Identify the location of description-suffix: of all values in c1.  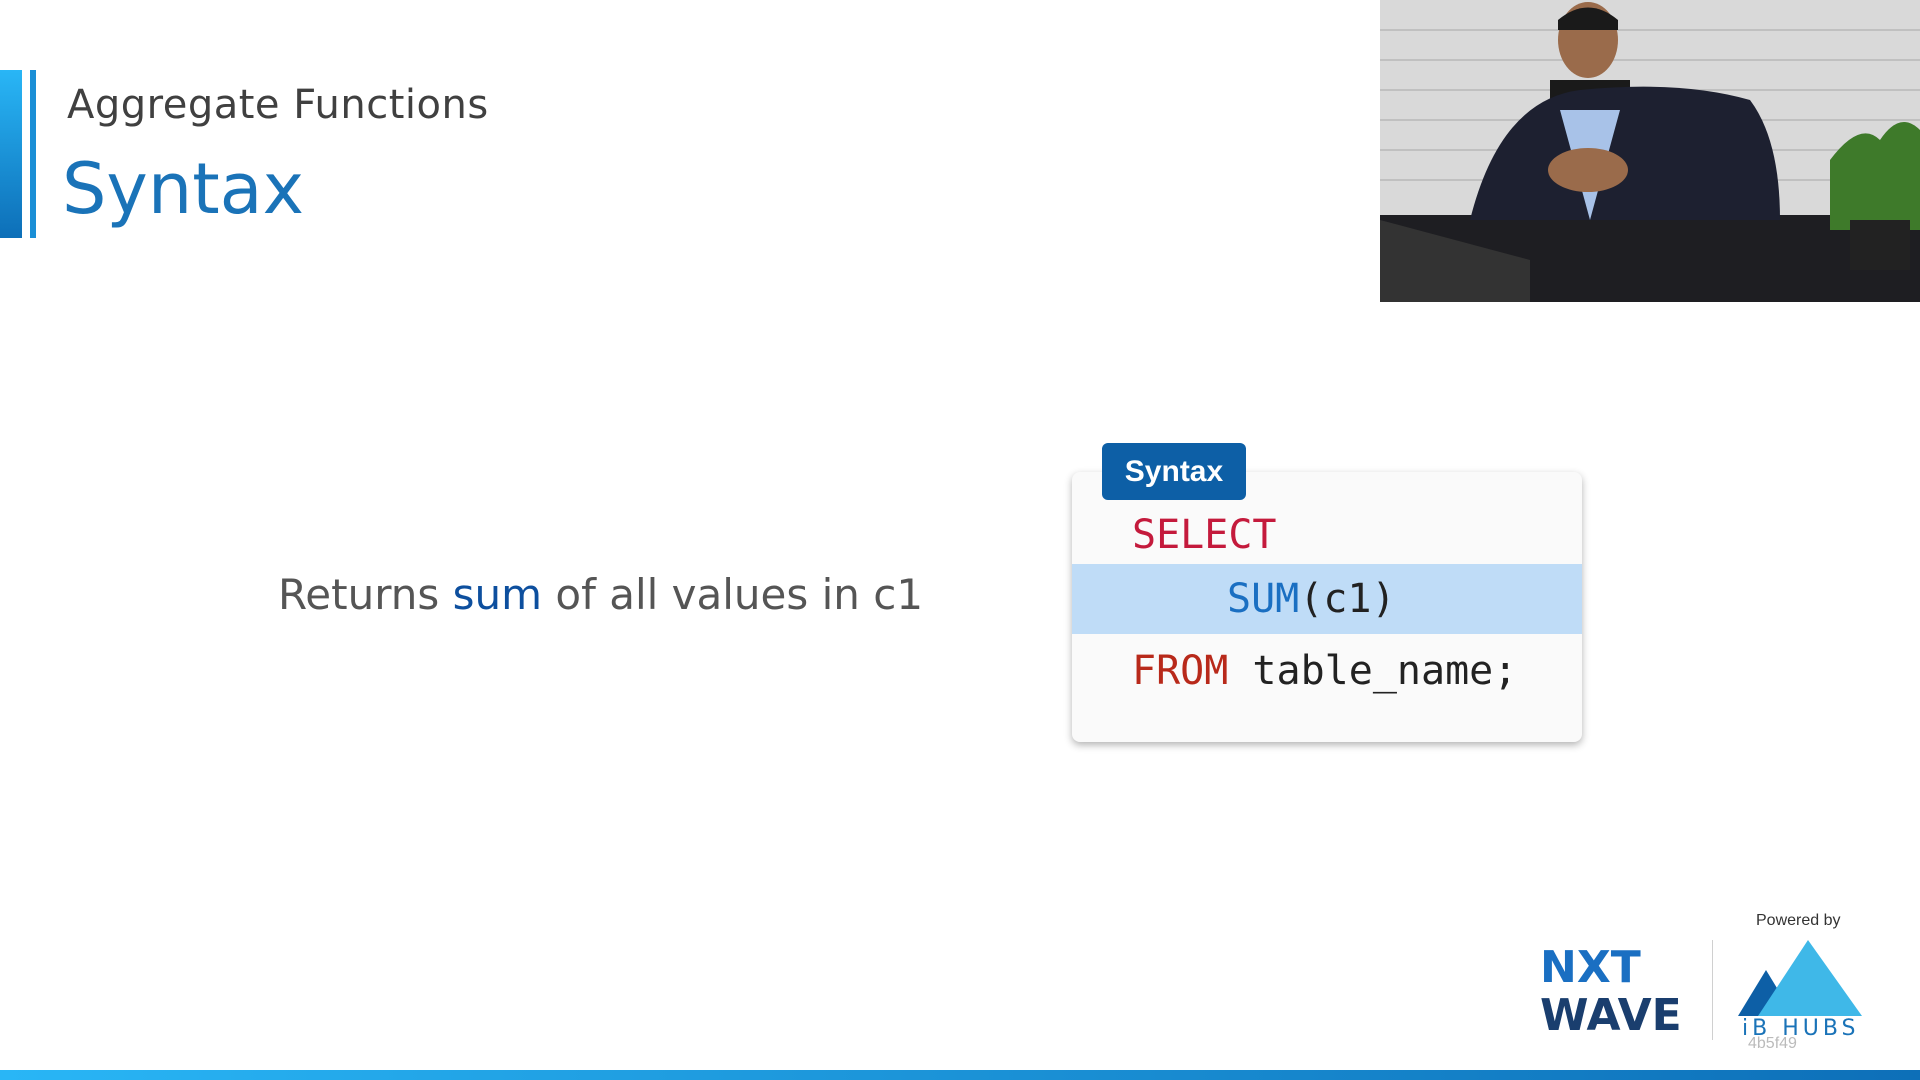
(733, 594).